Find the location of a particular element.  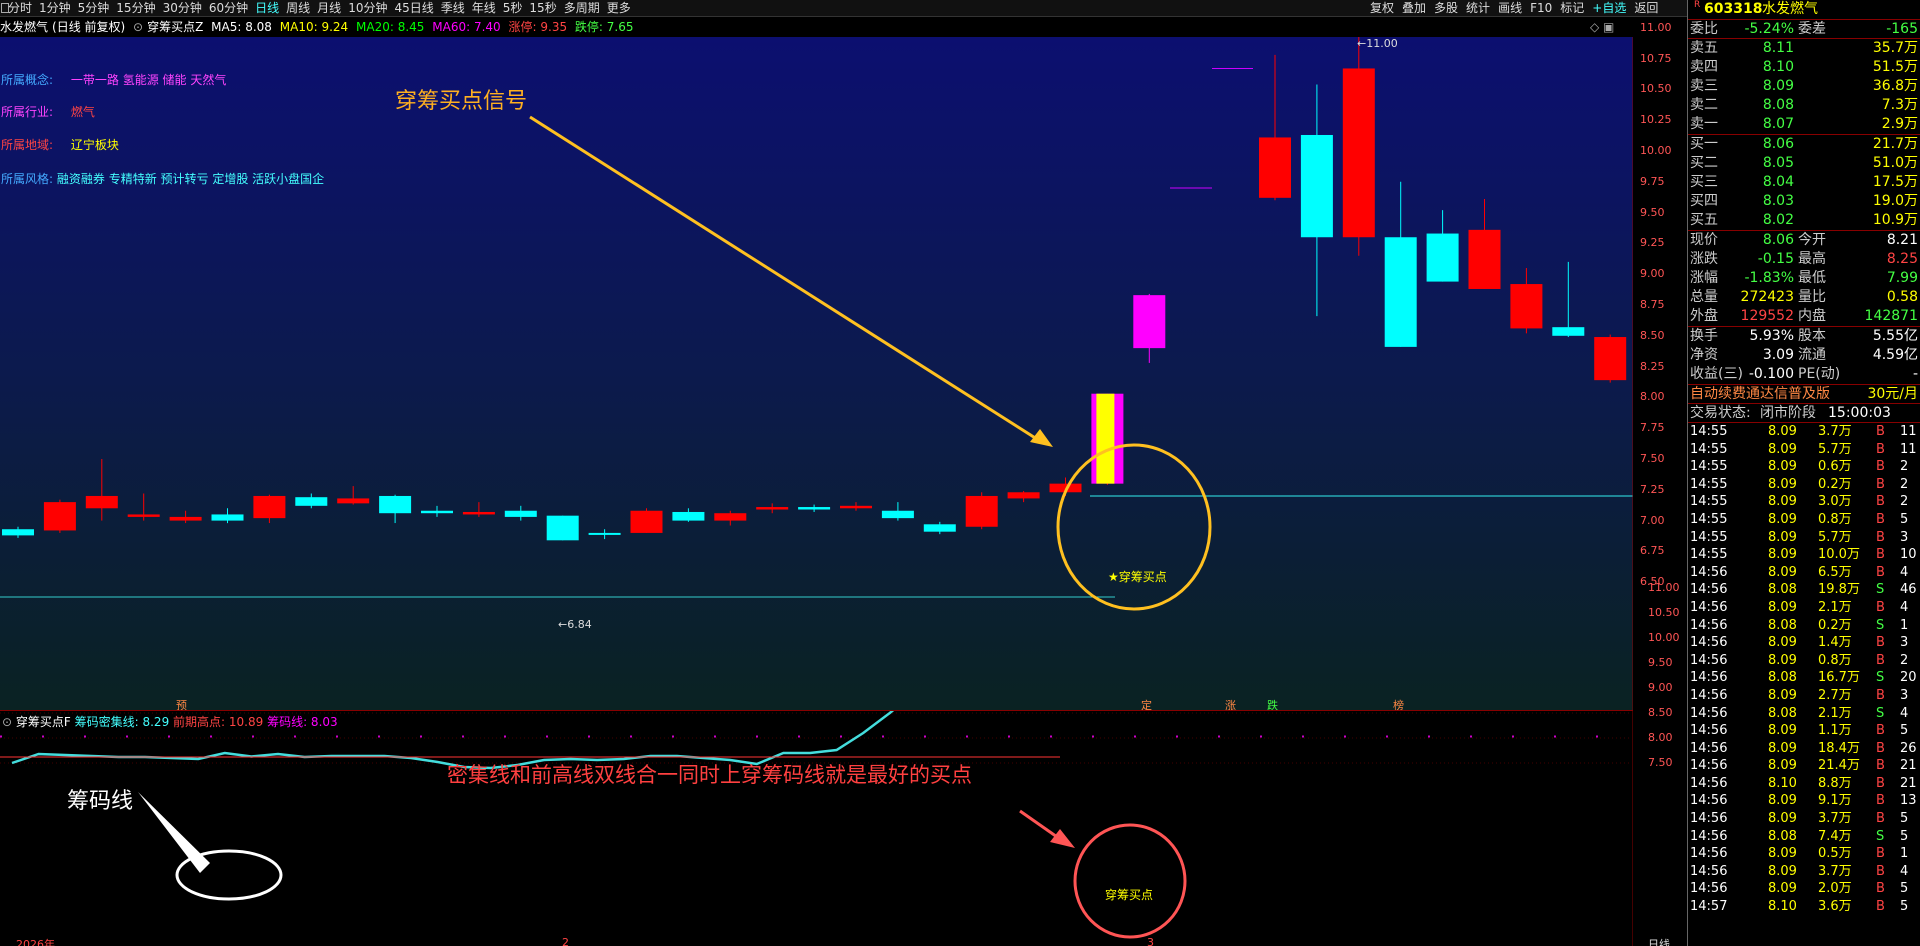

tick-row: 14:55 8.09 10.0万 B 10 is located at coordinates (1803, 555).